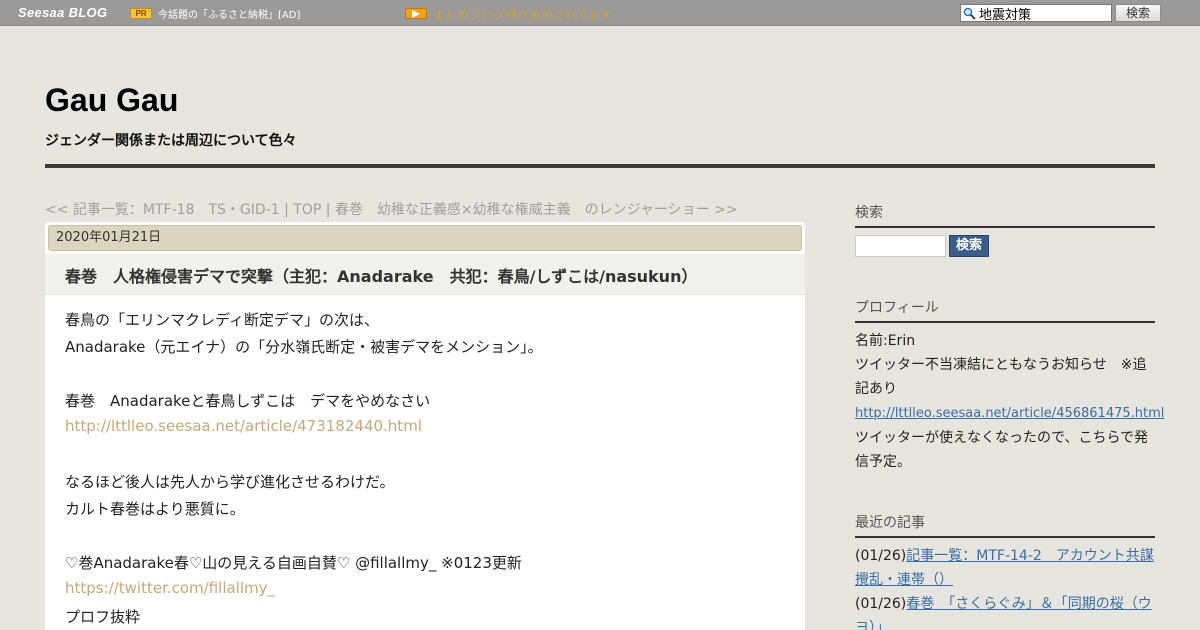 The height and width of the screenshot is (630, 1200). What do you see at coordinates (969, 246) in the screenshot?
I see `sidebar-search-button: 検索` at bounding box center [969, 246].